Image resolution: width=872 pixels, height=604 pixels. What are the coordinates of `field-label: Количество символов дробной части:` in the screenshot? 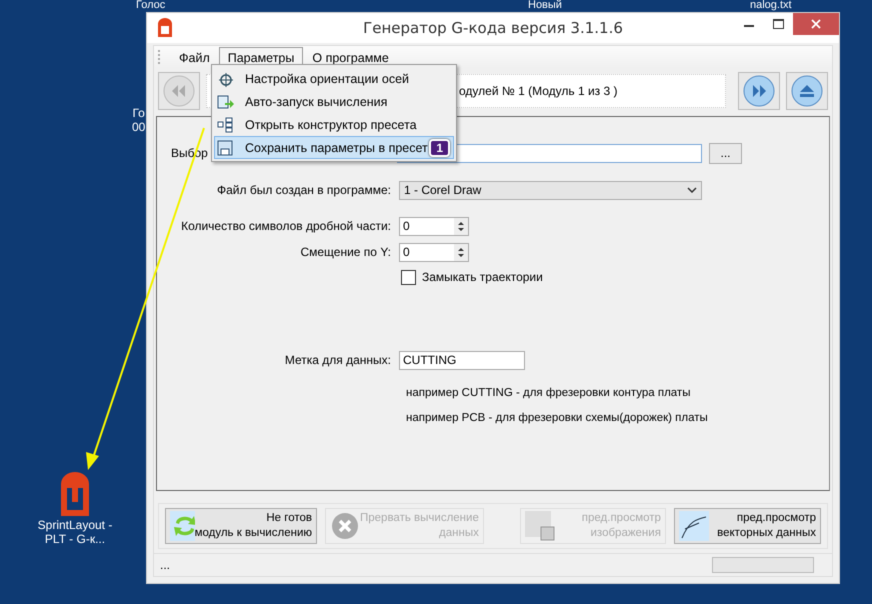 It's located at (286, 226).